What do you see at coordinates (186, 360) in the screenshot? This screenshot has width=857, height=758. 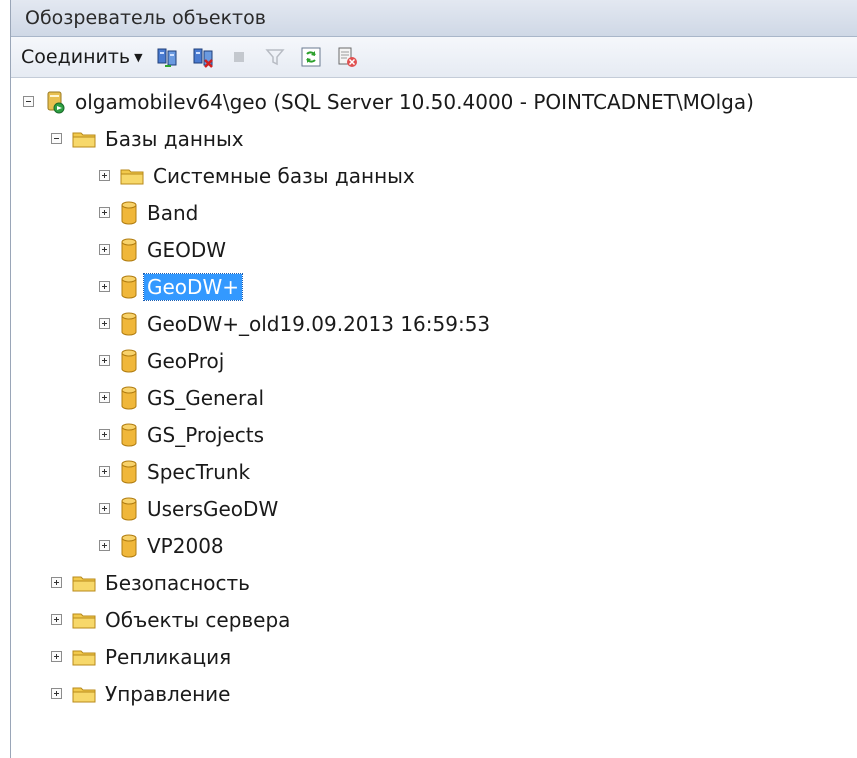 I see `database-label: GeoProj` at bounding box center [186, 360].